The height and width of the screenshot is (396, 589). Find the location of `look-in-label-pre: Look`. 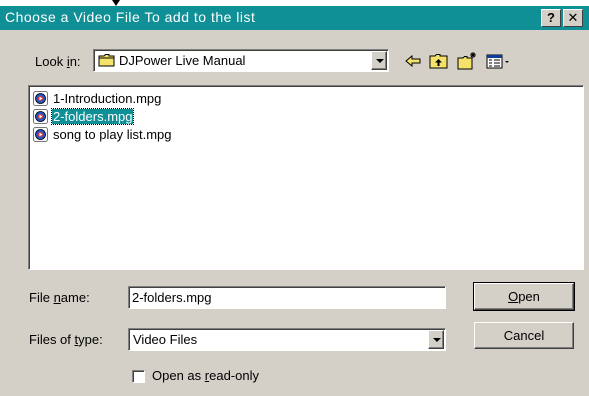

look-in-label-pre: Look is located at coordinates (51, 61).